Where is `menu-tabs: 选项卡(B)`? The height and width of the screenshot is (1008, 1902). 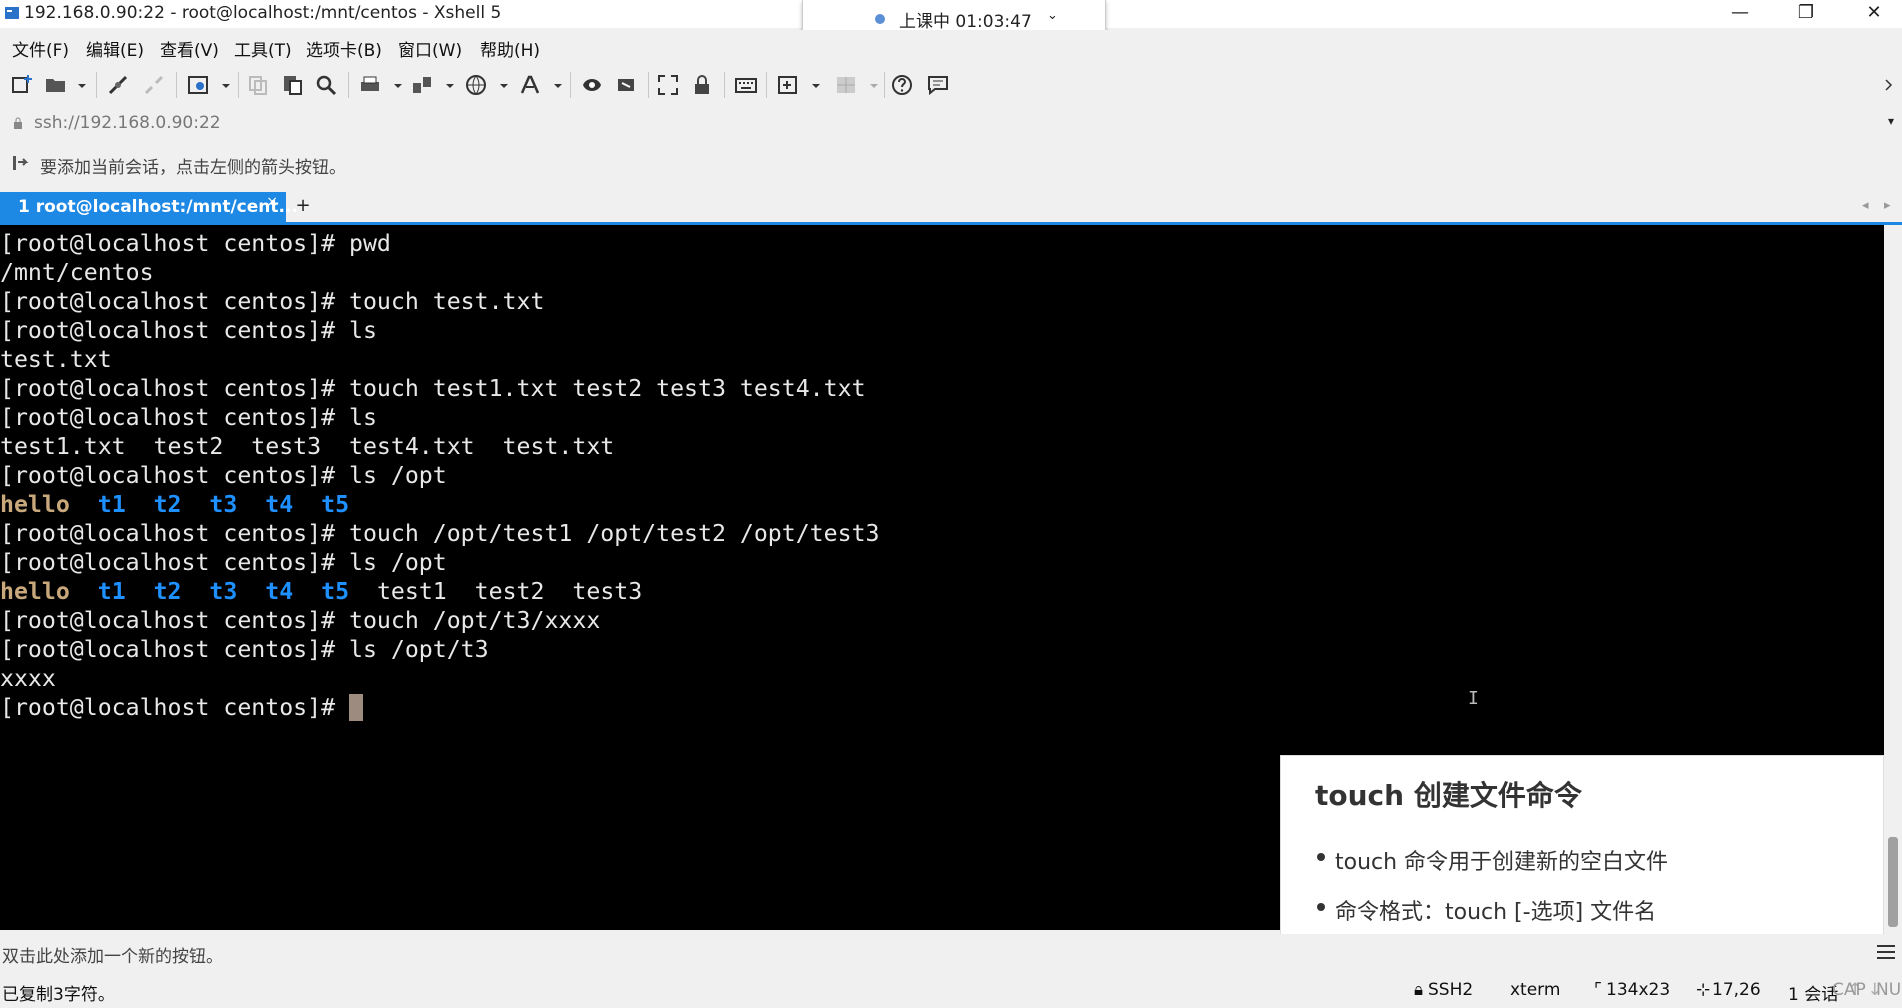
menu-tabs: 选项卡(B) is located at coordinates (344, 48).